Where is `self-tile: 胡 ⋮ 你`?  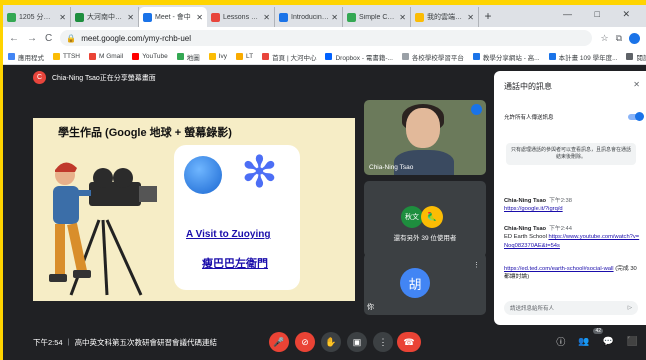 self-tile: 胡 ⋮ 你 is located at coordinates (425, 284).